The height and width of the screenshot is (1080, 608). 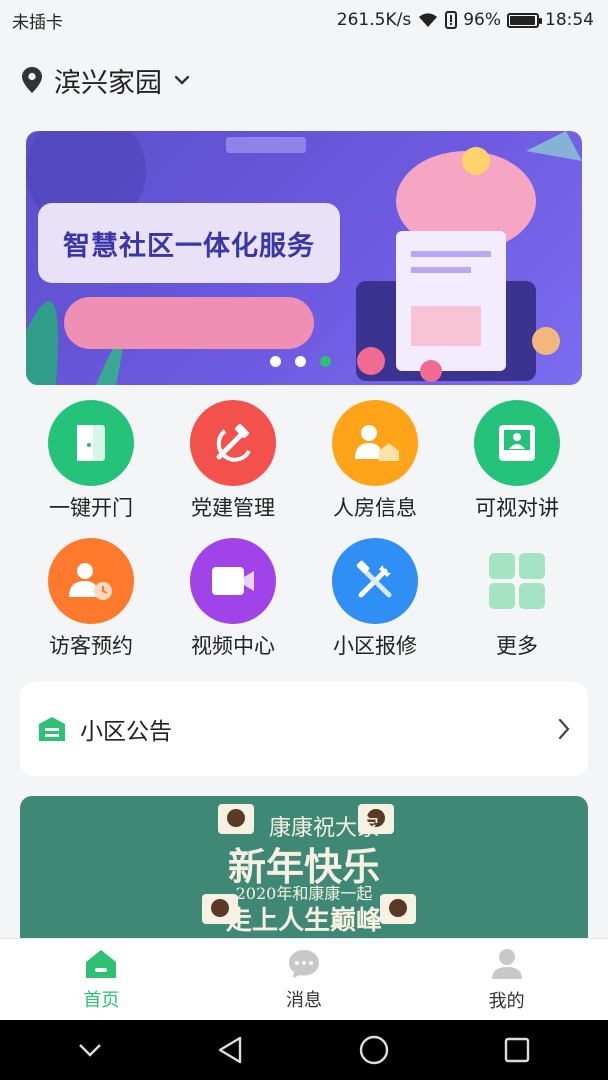 What do you see at coordinates (304, 729) in the screenshot?
I see `community-notice-card: 小区公告` at bounding box center [304, 729].